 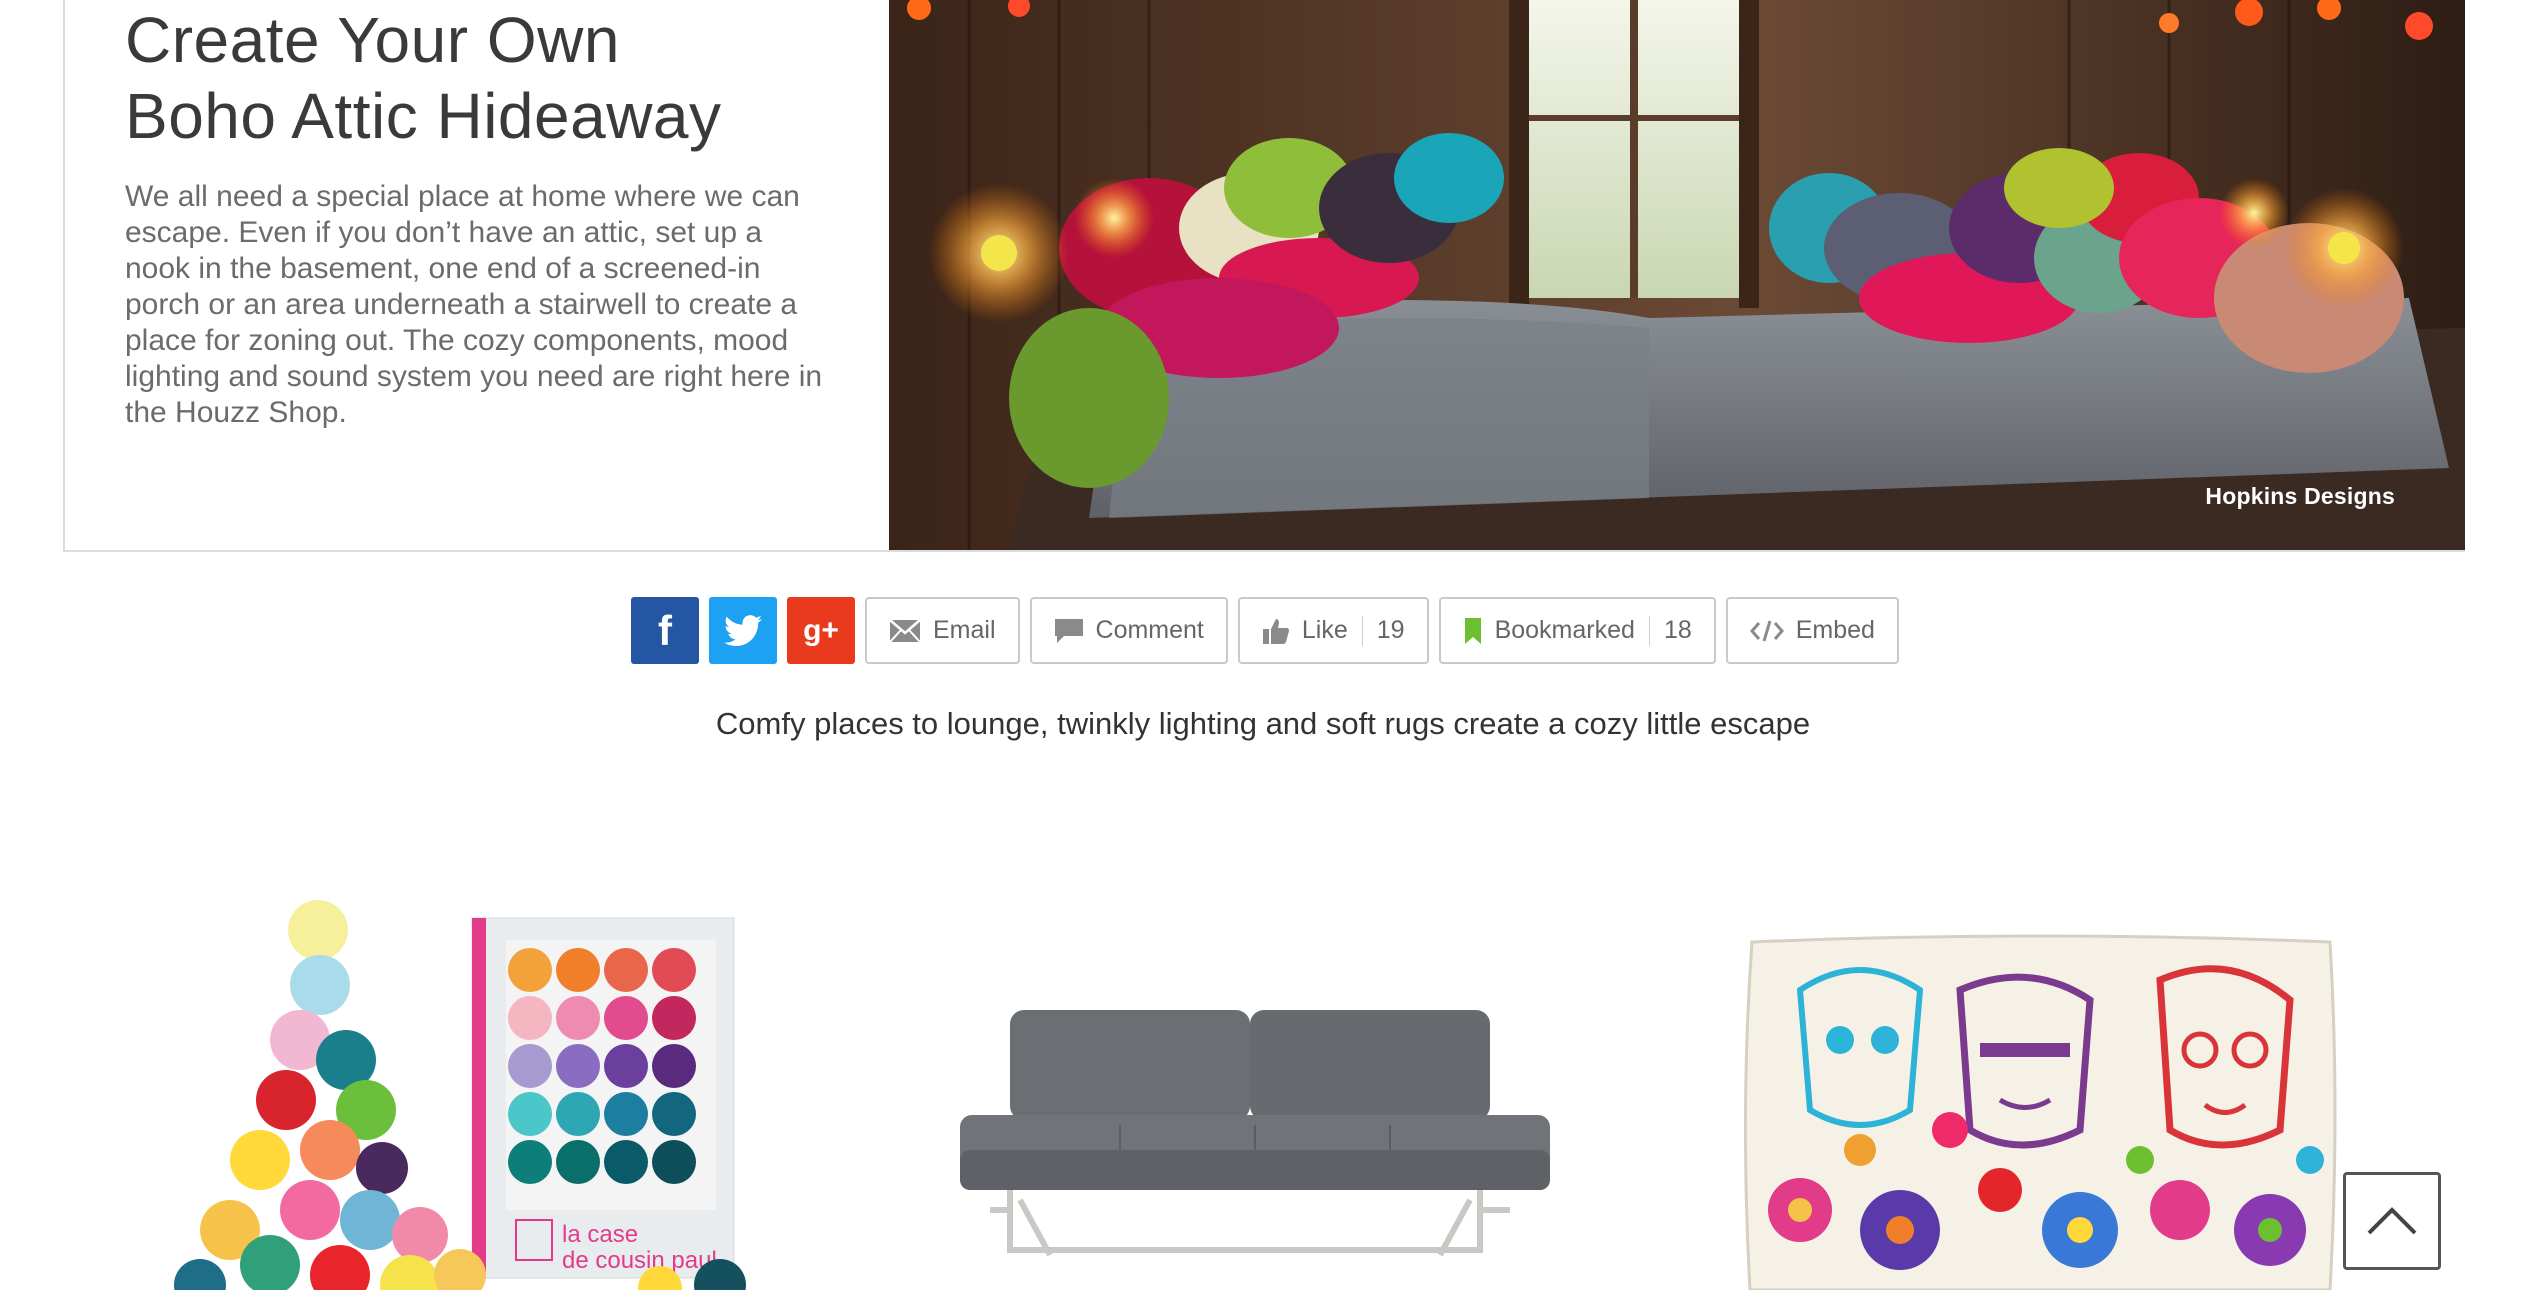 I want to click on bookmark-count-divider, so click(x=1649, y=630).